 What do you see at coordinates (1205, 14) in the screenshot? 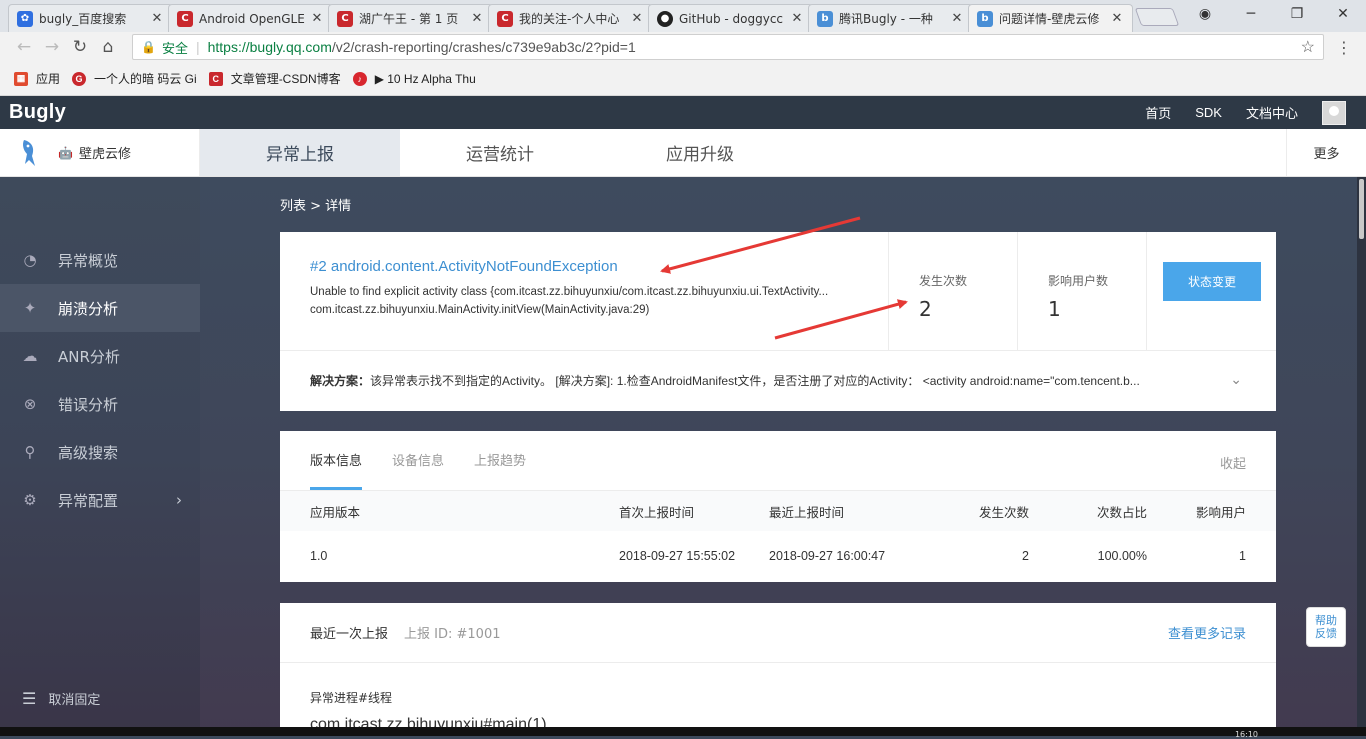
I see `profile-icon: ◉` at bounding box center [1205, 14].